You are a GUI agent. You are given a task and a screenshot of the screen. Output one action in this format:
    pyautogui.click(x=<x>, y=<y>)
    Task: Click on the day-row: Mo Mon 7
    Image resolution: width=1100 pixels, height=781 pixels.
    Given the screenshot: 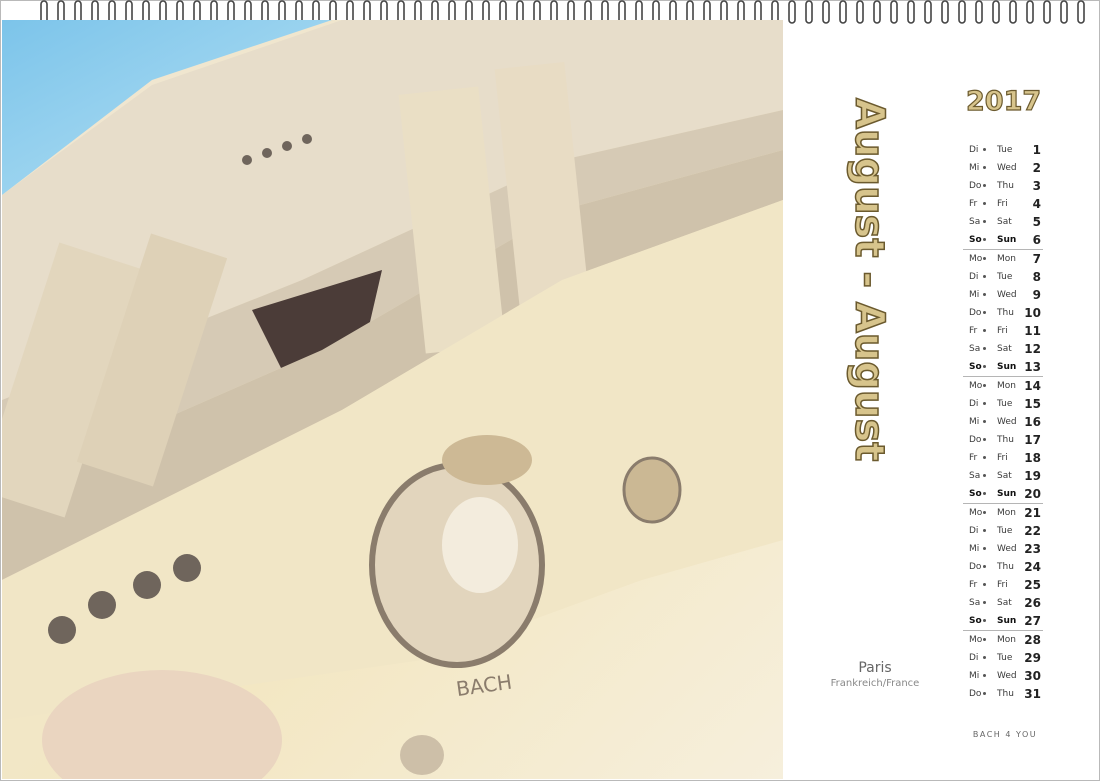 What is the action you would take?
    pyautogui.click(x=1003, y=259)
    